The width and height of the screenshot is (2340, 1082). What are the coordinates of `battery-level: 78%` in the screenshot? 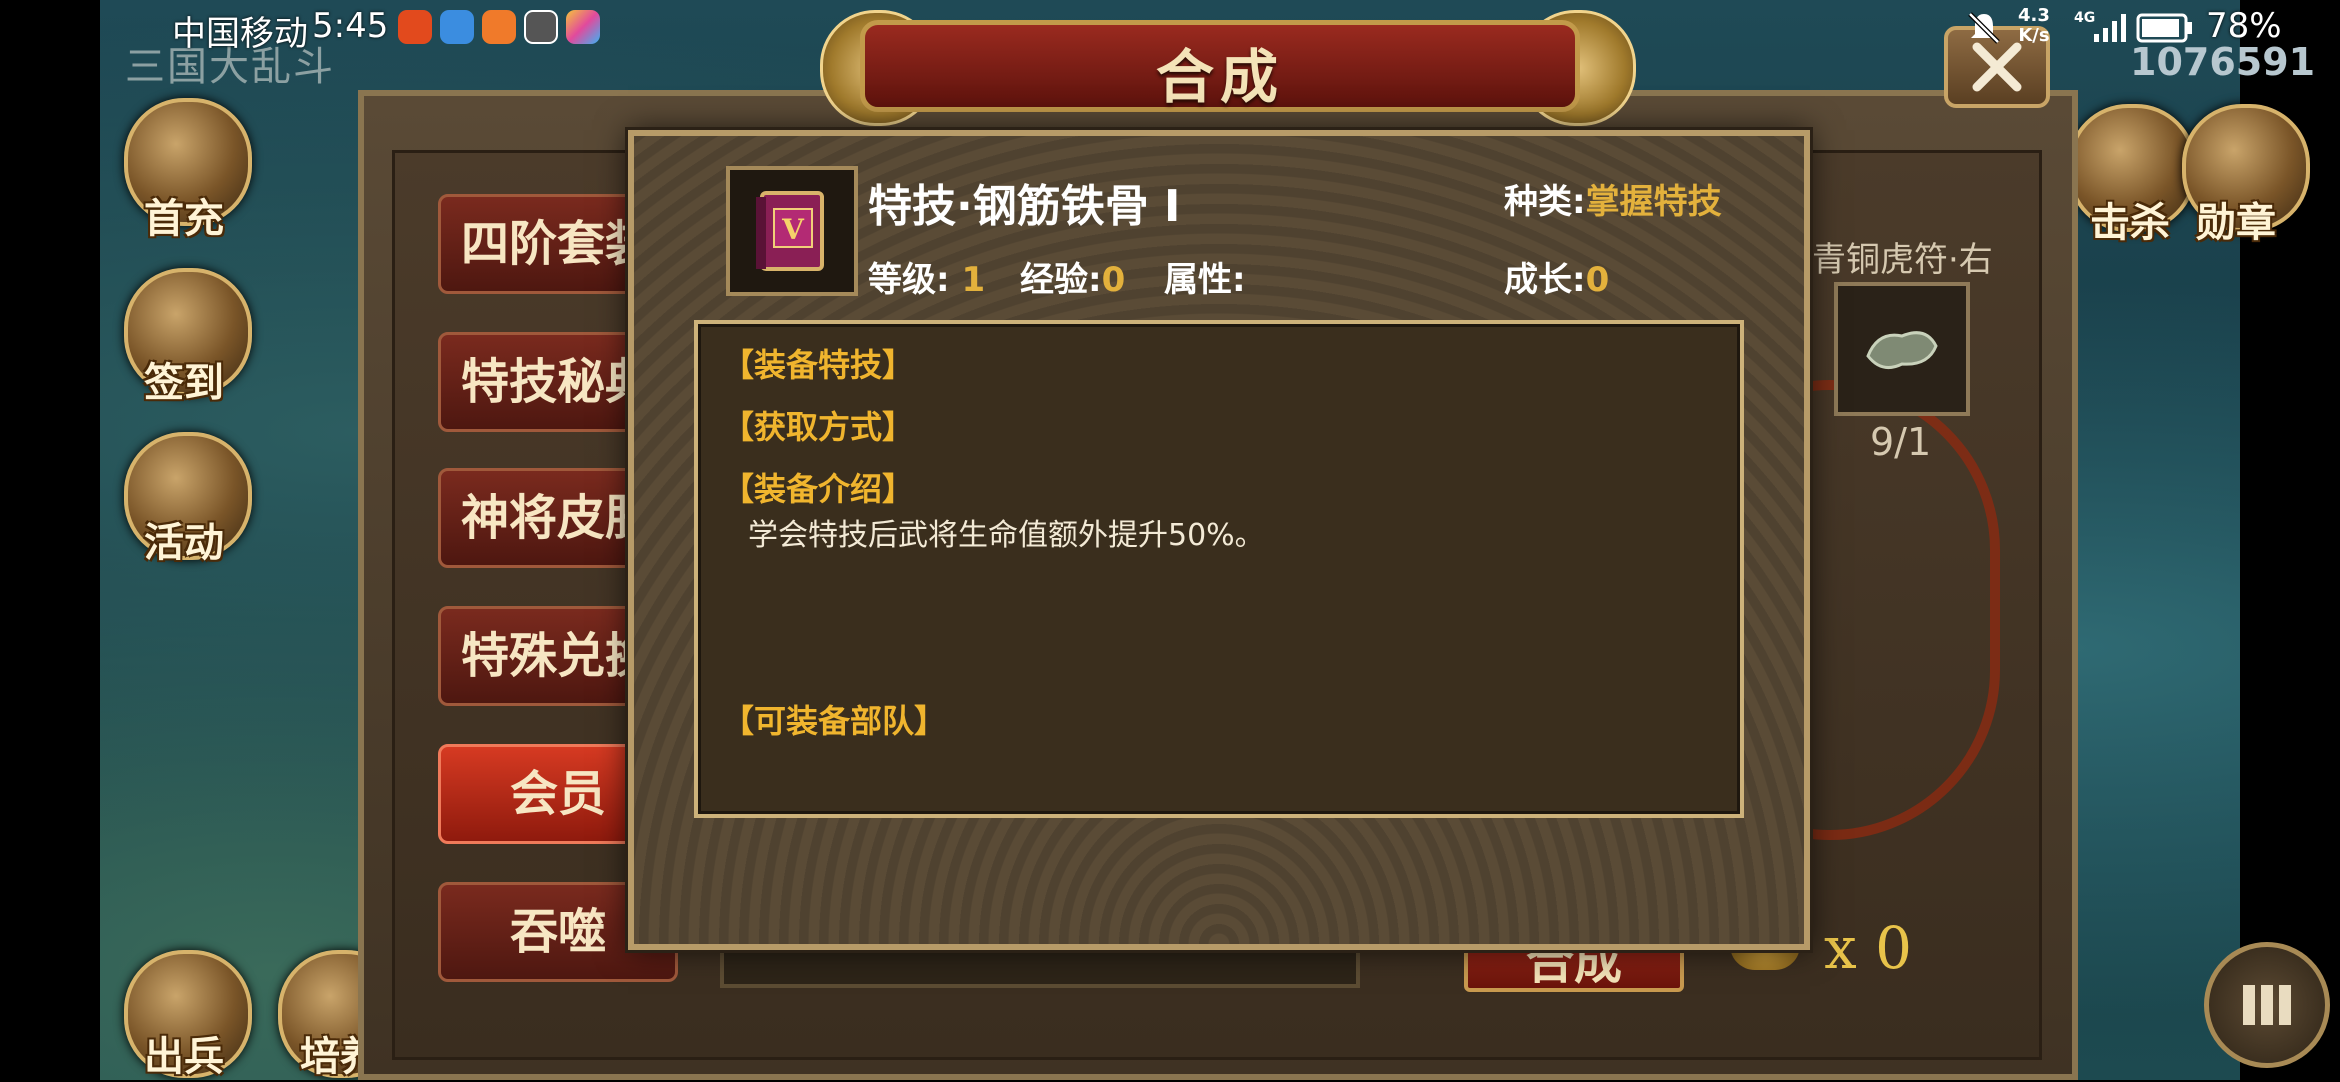 It's located at (2244, 26).